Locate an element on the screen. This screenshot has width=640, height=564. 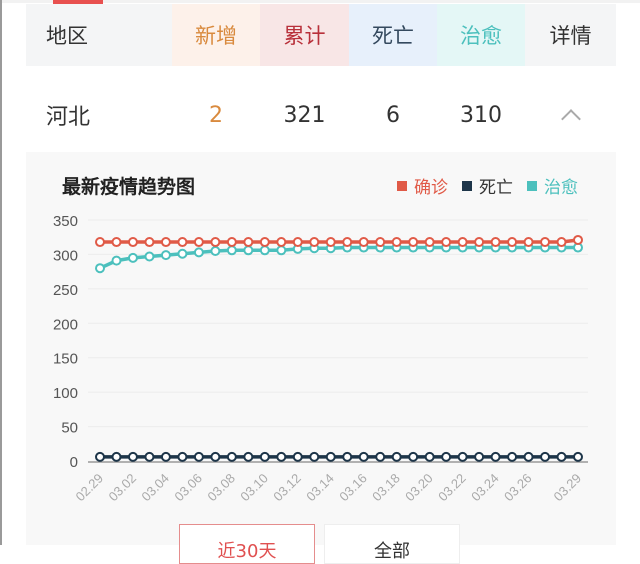
legend-item: 治愈 is located at coordinates (552, 185).